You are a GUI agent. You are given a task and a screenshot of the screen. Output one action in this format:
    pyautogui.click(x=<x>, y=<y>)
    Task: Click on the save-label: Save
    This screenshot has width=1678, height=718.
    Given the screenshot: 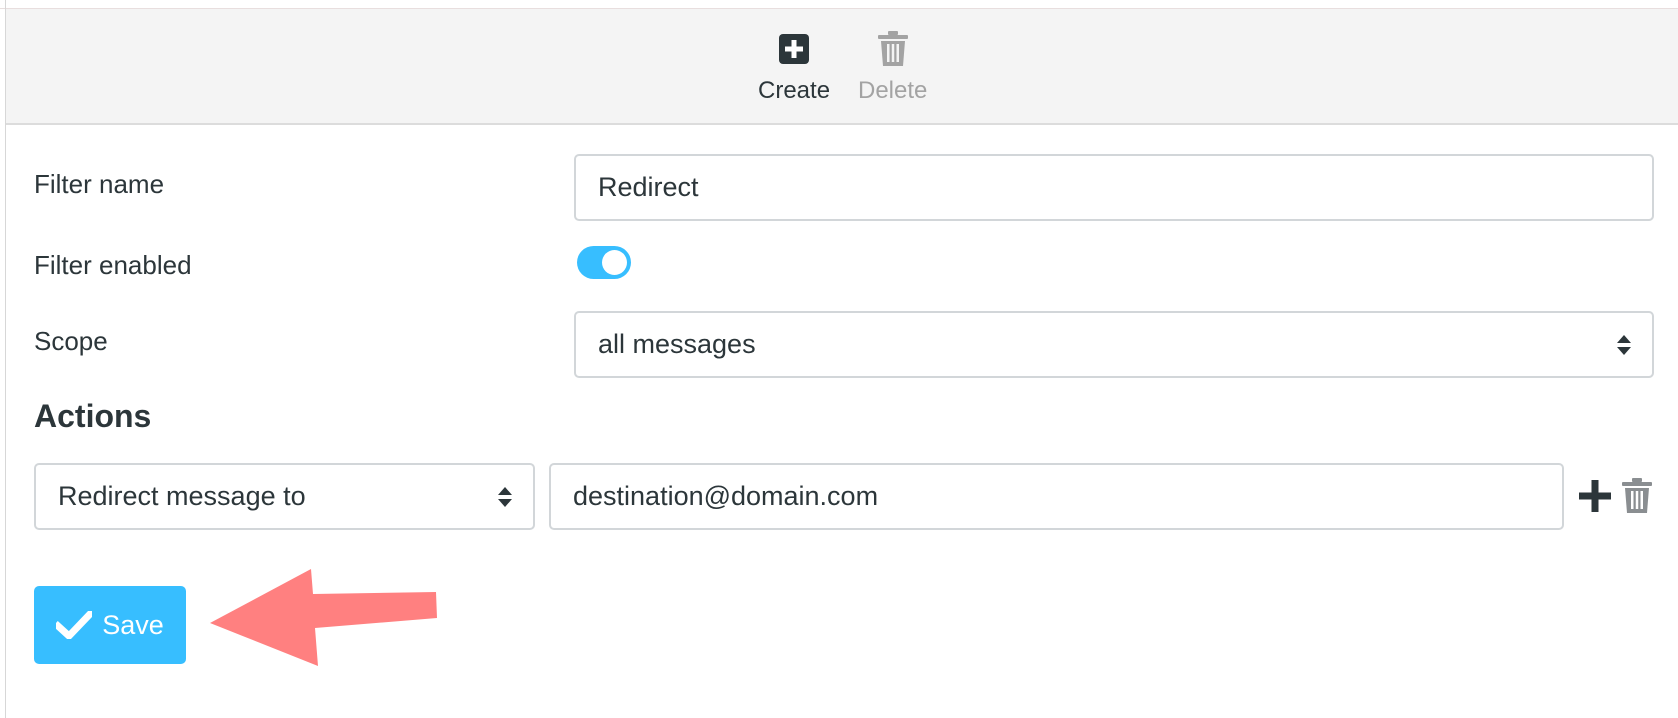 What is the action you would take?
    pyautogui.click(x=133, y=624)
    